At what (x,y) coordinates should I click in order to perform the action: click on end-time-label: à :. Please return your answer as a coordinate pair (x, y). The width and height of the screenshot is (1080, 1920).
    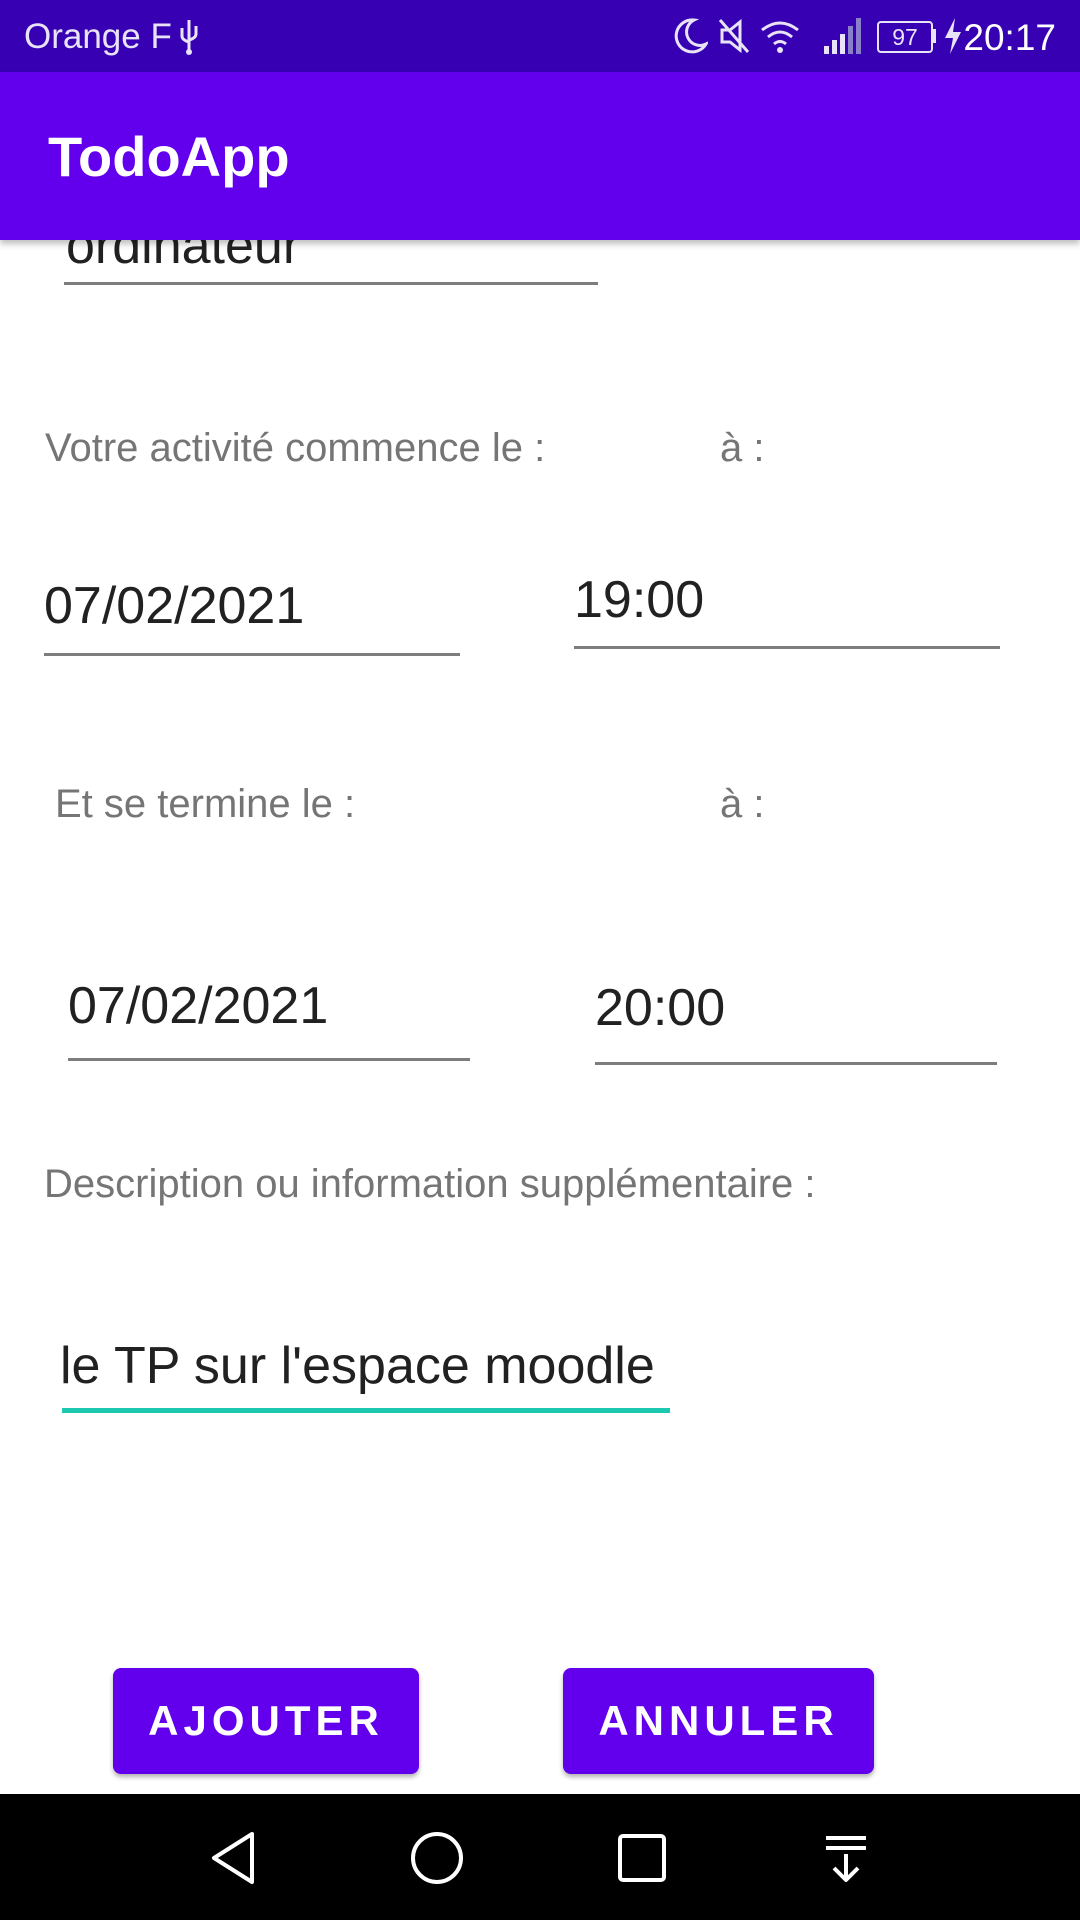
    Looking at the image, I should click on (742, 804).